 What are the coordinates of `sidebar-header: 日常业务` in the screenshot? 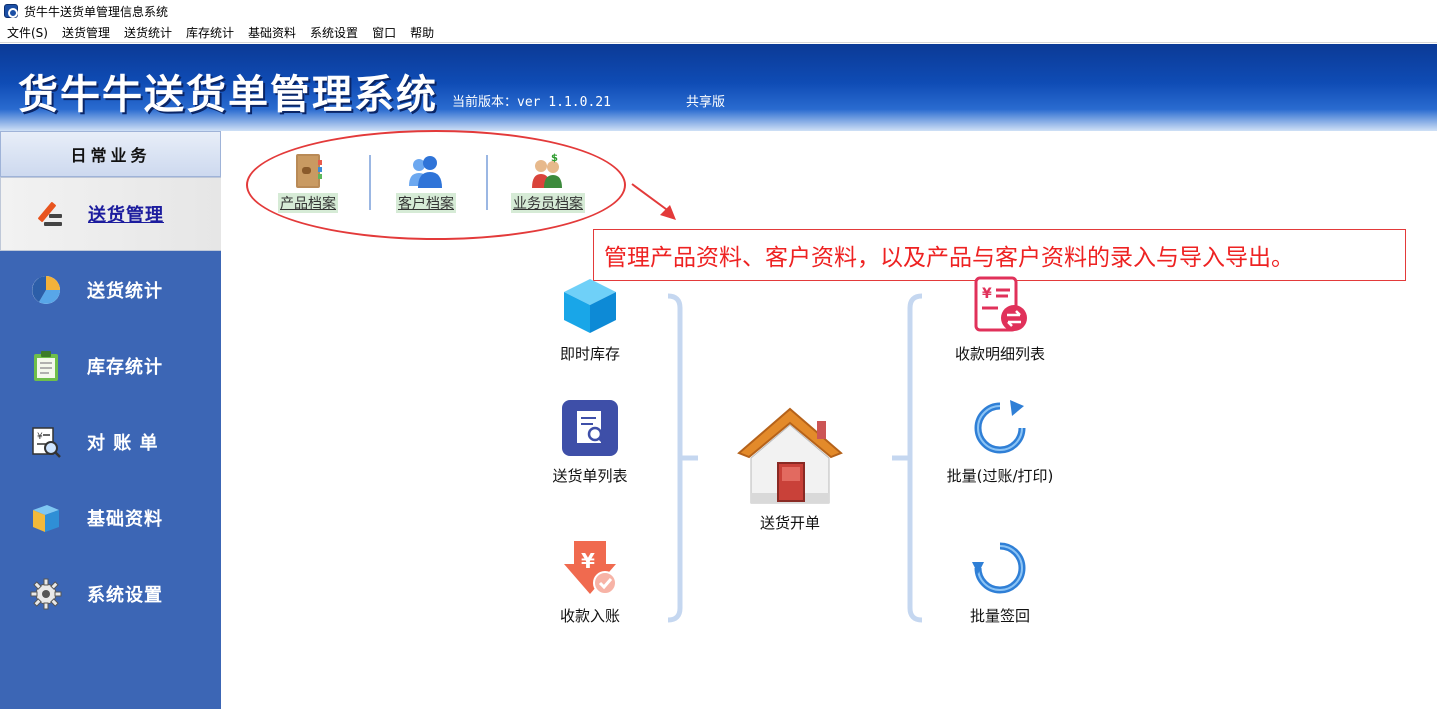 It's located at (110, 154).